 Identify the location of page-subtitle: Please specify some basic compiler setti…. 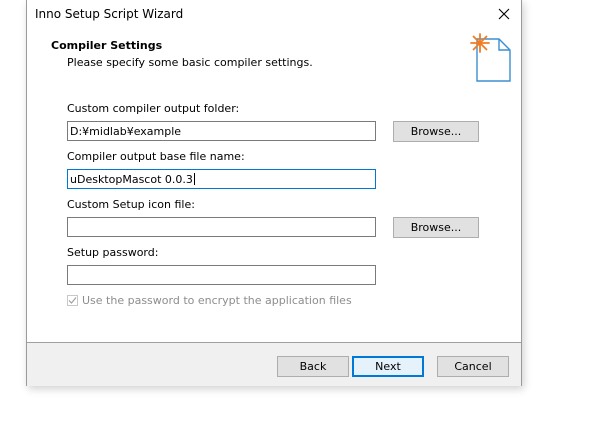
(190, 62).